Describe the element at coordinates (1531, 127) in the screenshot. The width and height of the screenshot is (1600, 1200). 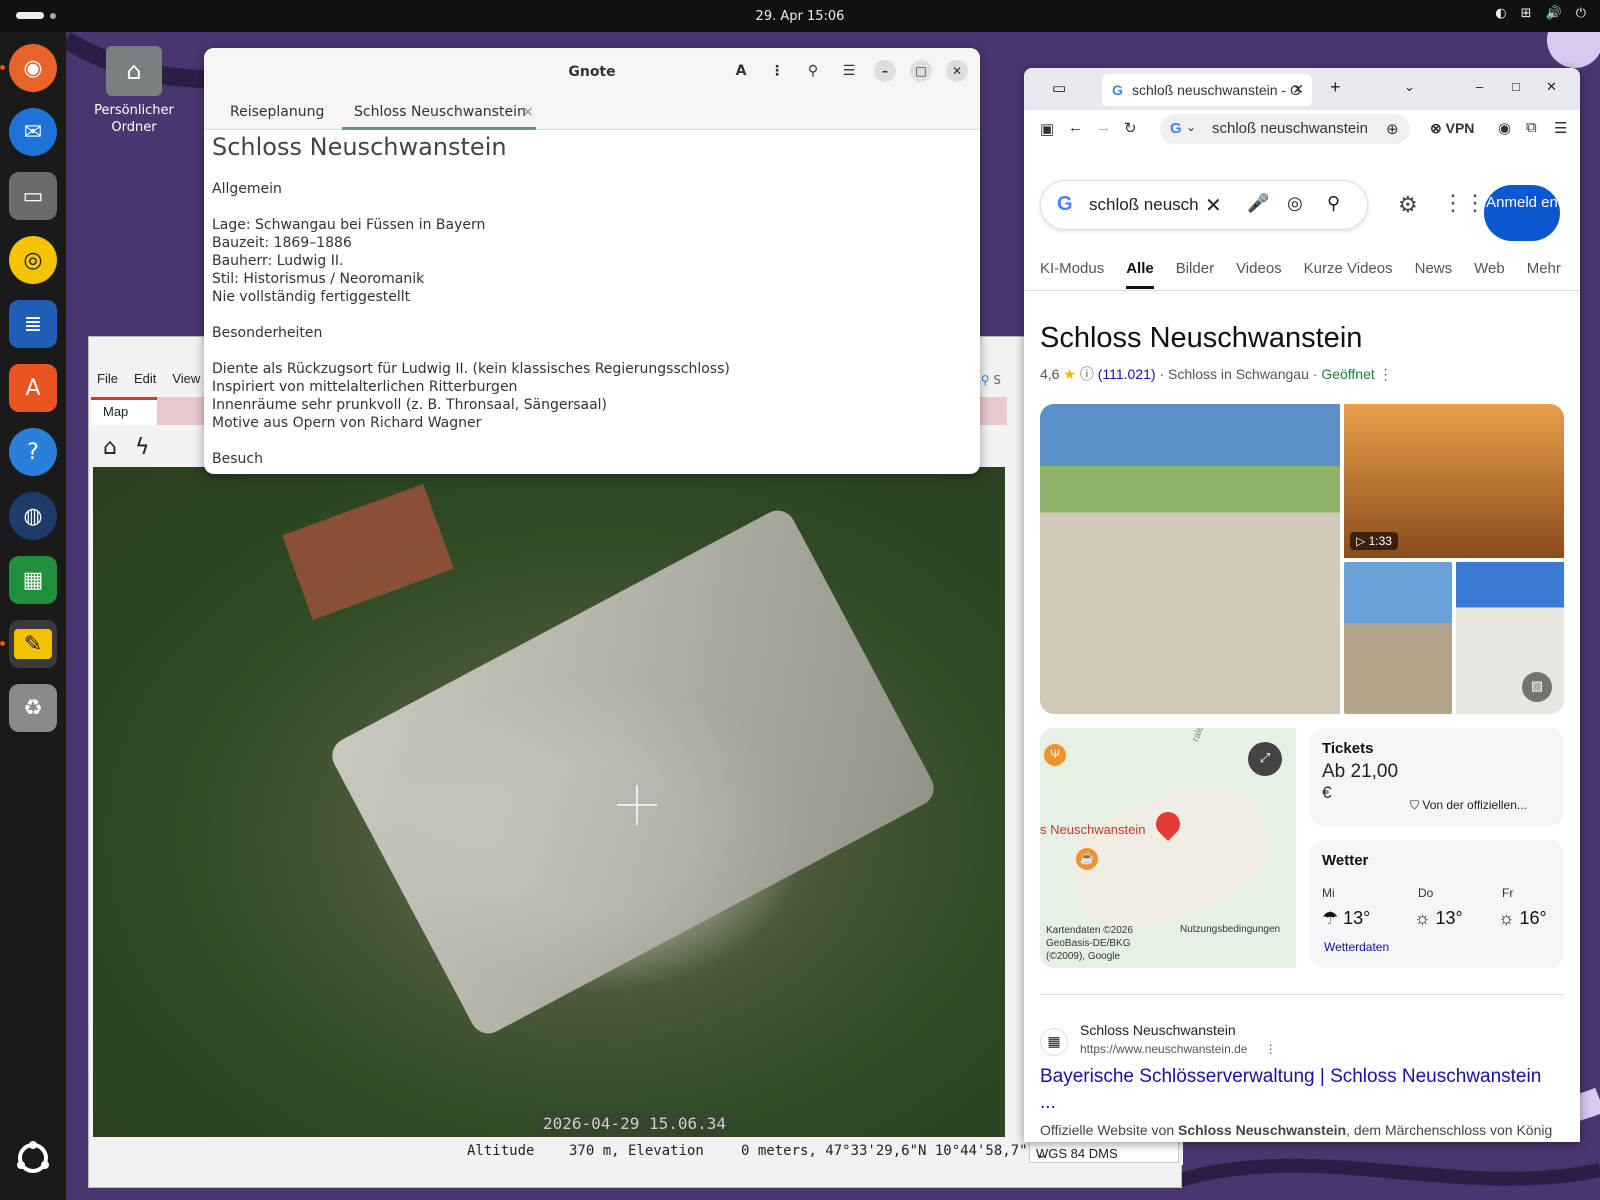
I see `extensions-icon: ⧉` at that location.